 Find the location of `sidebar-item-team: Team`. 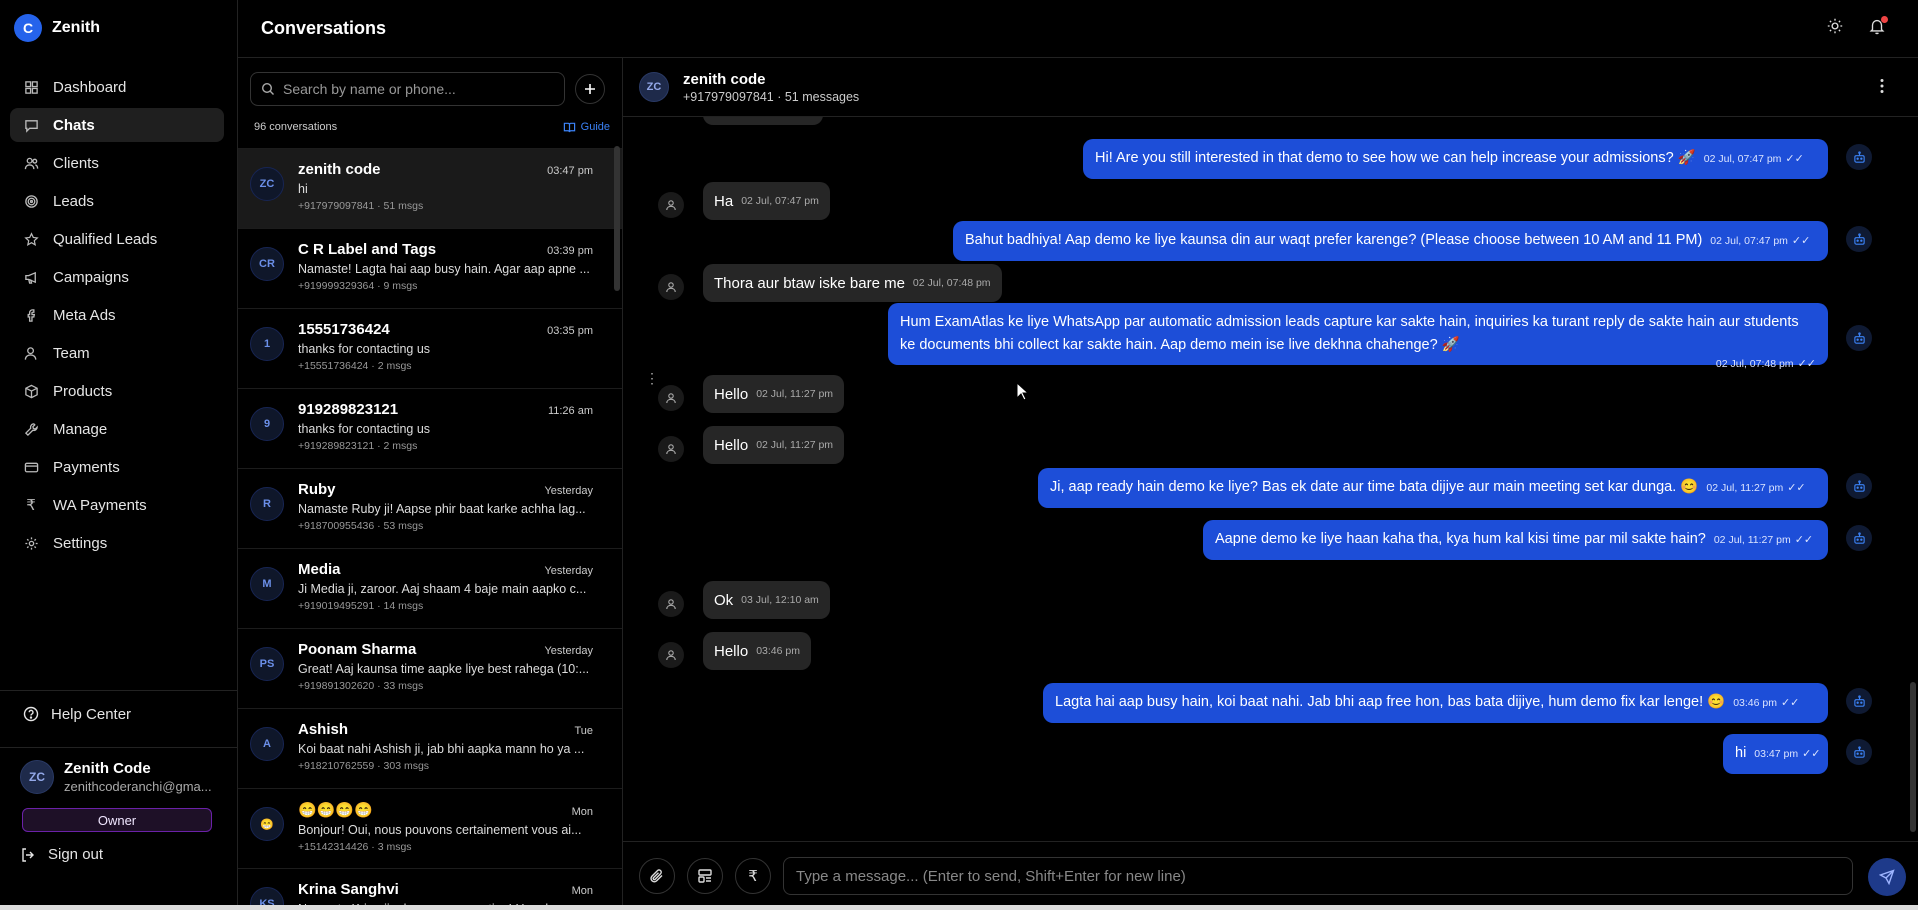

sidebar-item-team: Team is located at coordinates (117, 353).